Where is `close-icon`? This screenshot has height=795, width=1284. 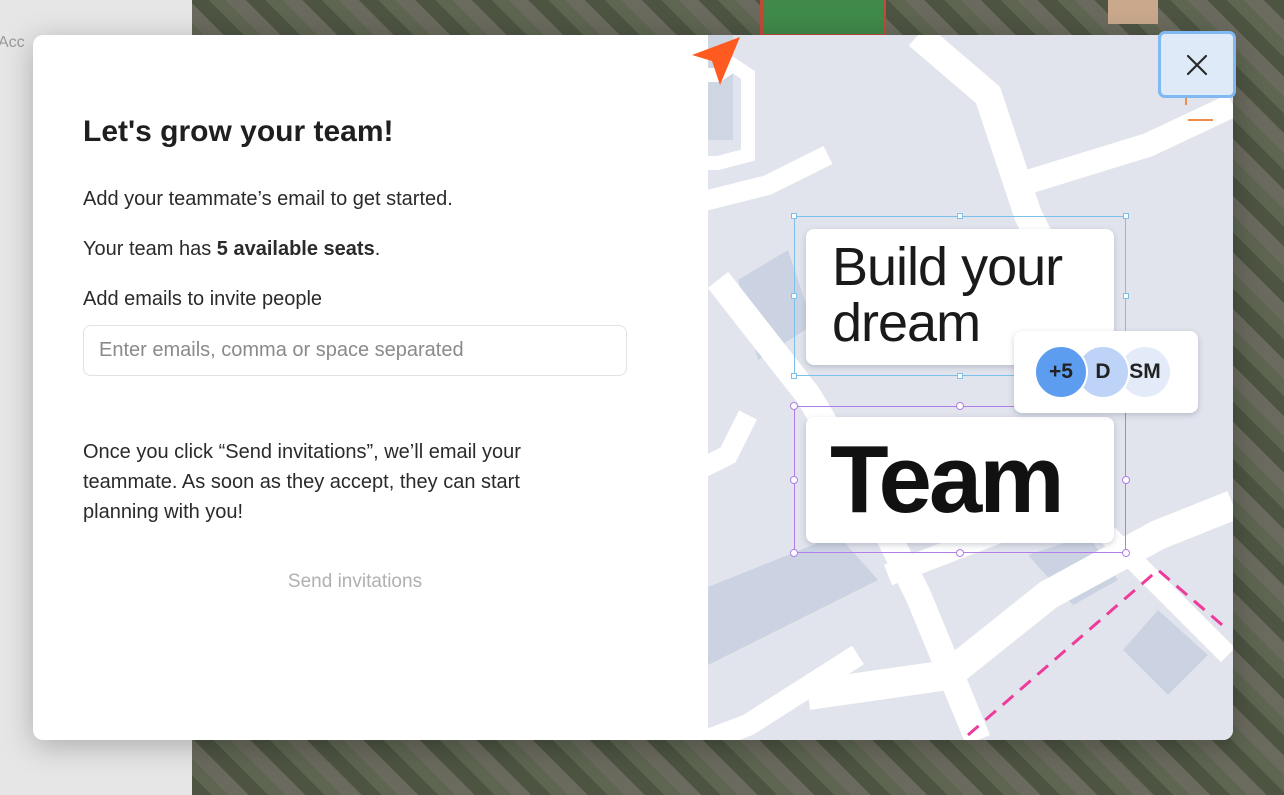 close-icon is located at coordinates (1197, 64).